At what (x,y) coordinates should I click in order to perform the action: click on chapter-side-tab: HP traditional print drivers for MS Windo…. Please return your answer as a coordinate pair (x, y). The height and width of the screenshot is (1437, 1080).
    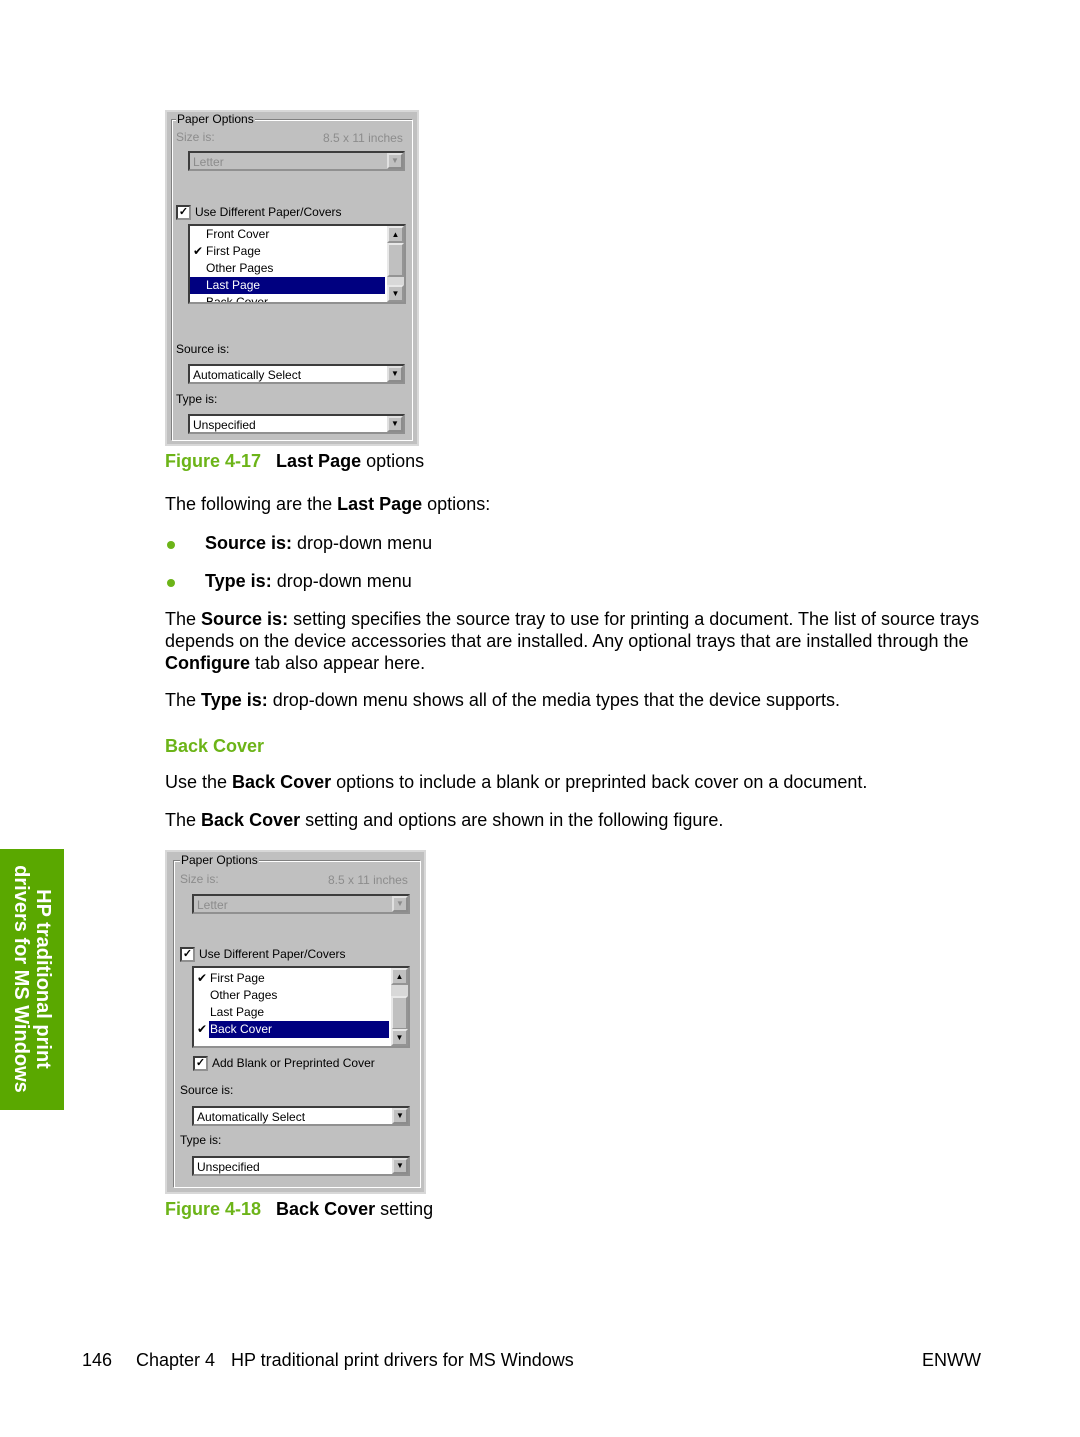
    Looking at the image, I should click on (32, 979).